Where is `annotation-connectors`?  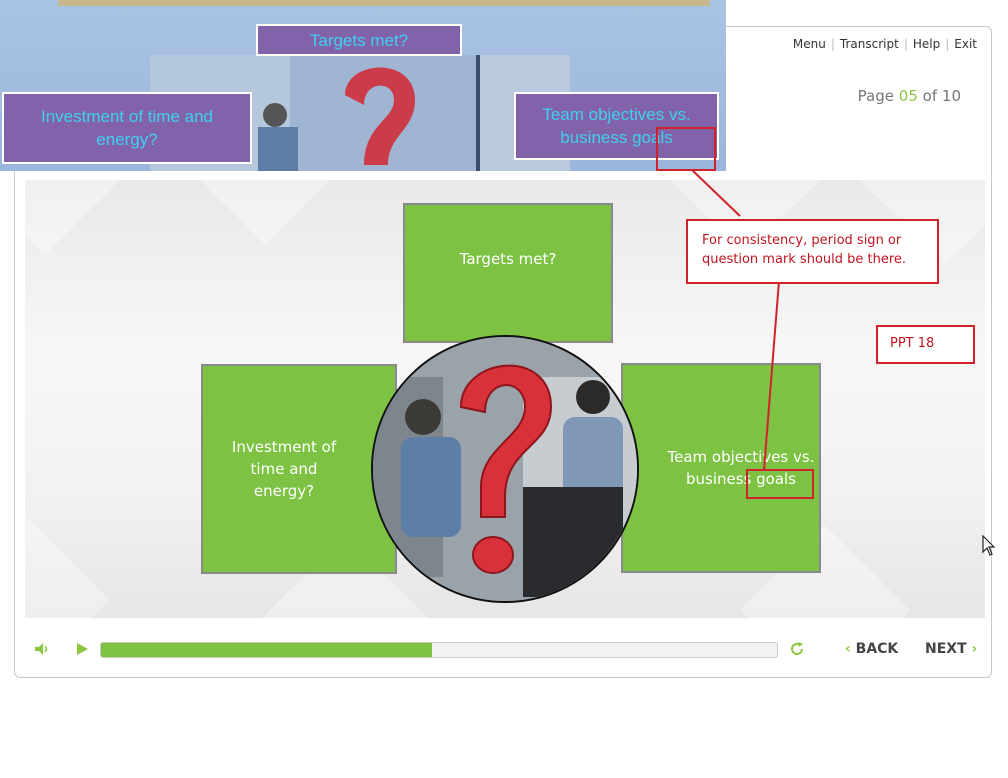
annotation-connectors is located at coordinates (735, 320).